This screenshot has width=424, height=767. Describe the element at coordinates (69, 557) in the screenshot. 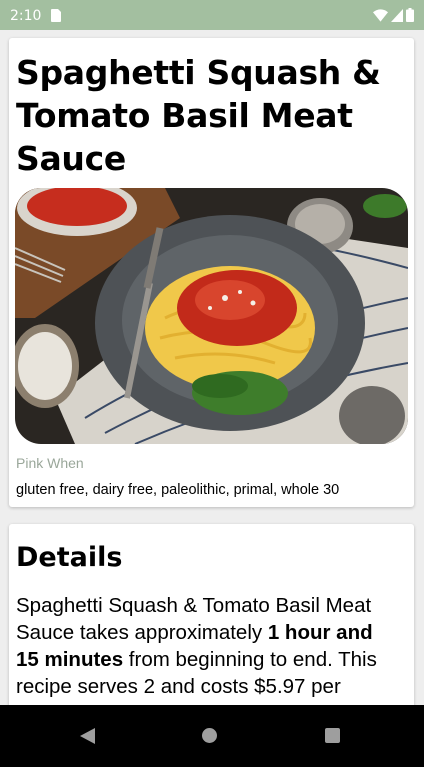

I see `details-heading: Details` at that location.